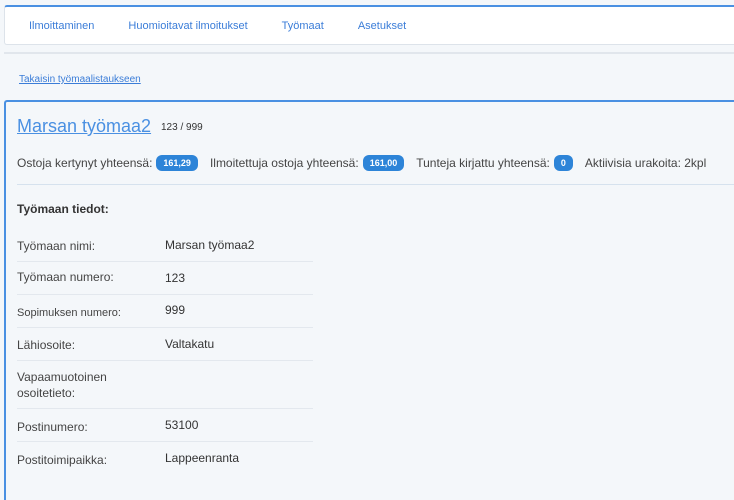 This screenshot has height=500, width=734. I want to click on detail-row: Postinumero: 53100, so click(165, 425).